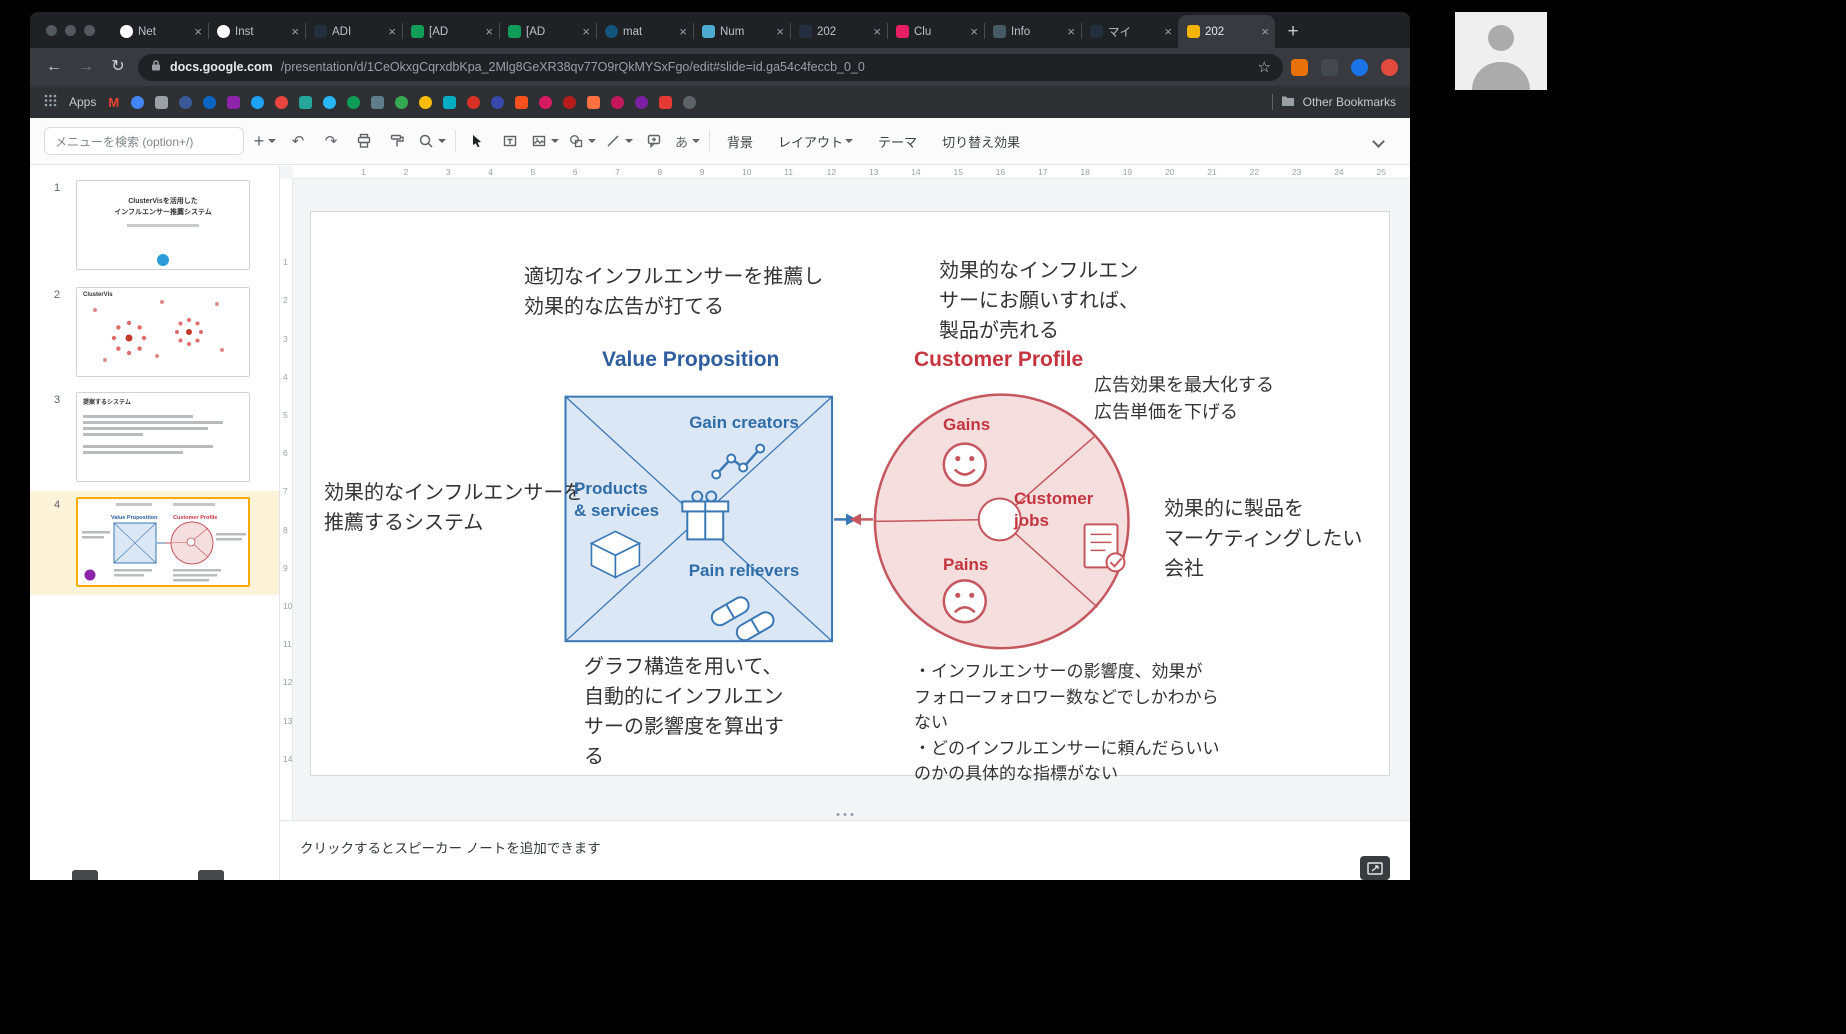 Image resolution: width=1846 pixels, height=1034 pixels. What do you see at coordinates (744, 571) in the screenshot?
I see `pain-relievers-label: Pain relievers` at bounding box center [744, 571].